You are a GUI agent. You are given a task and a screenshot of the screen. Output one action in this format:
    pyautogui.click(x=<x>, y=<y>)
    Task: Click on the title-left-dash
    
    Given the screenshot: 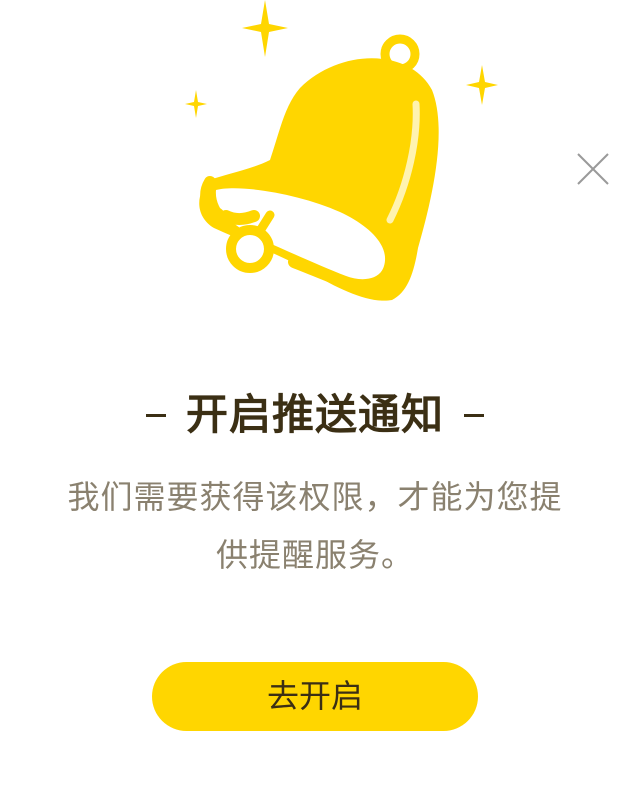 What is the action you would take?
    pyautogui.click(x=155, y=415)
    